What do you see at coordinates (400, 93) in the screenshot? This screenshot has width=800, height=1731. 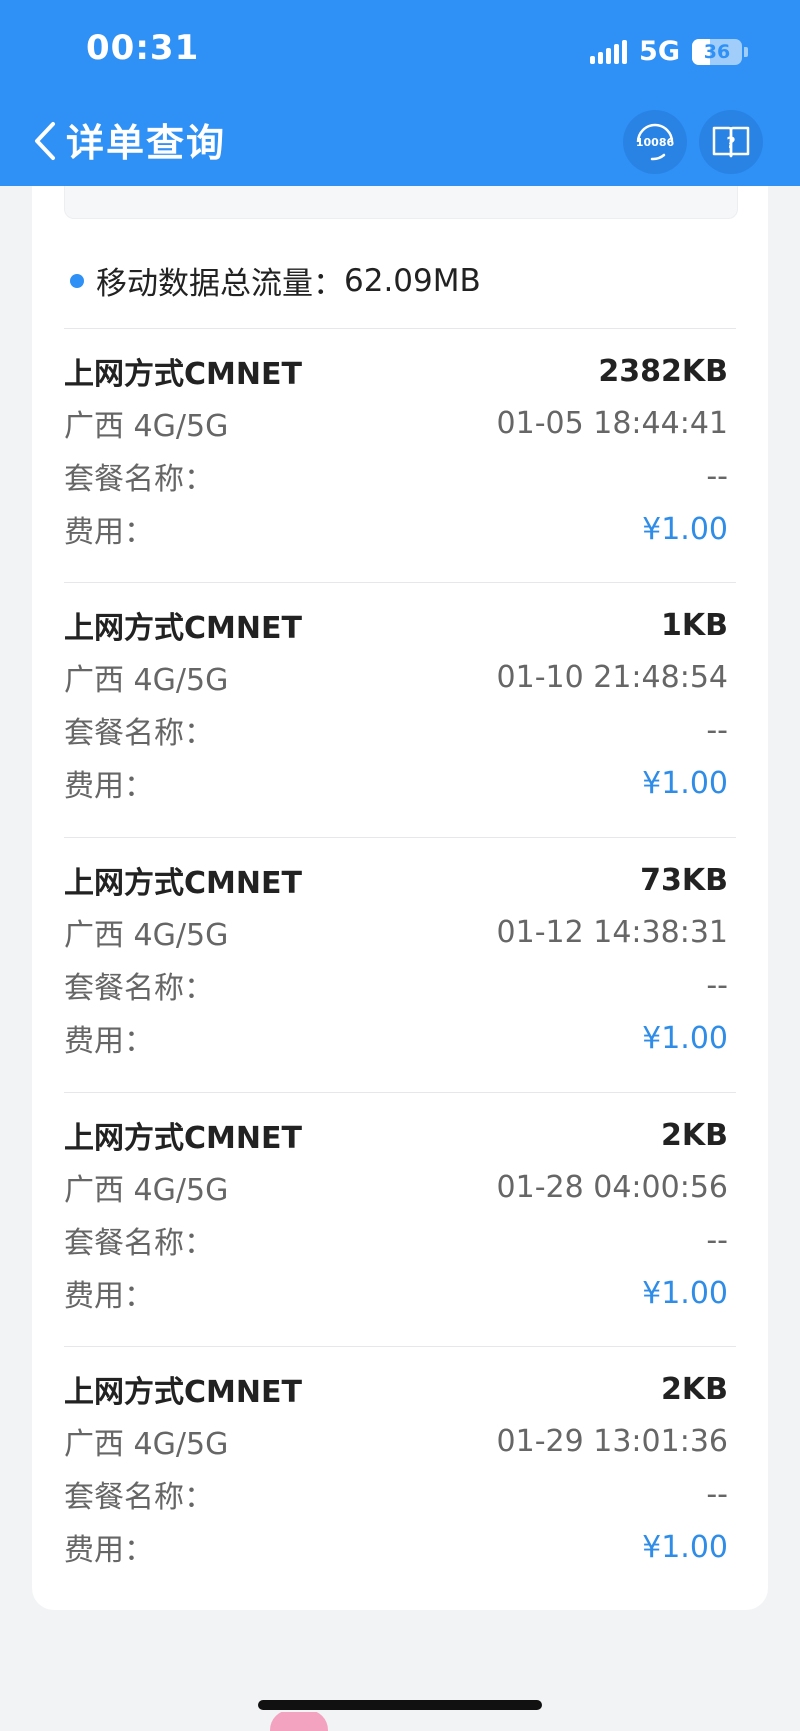 I see `app-header: 00:31 5G 36 详单查询 10086 ?` at bounding box center [400, 93].